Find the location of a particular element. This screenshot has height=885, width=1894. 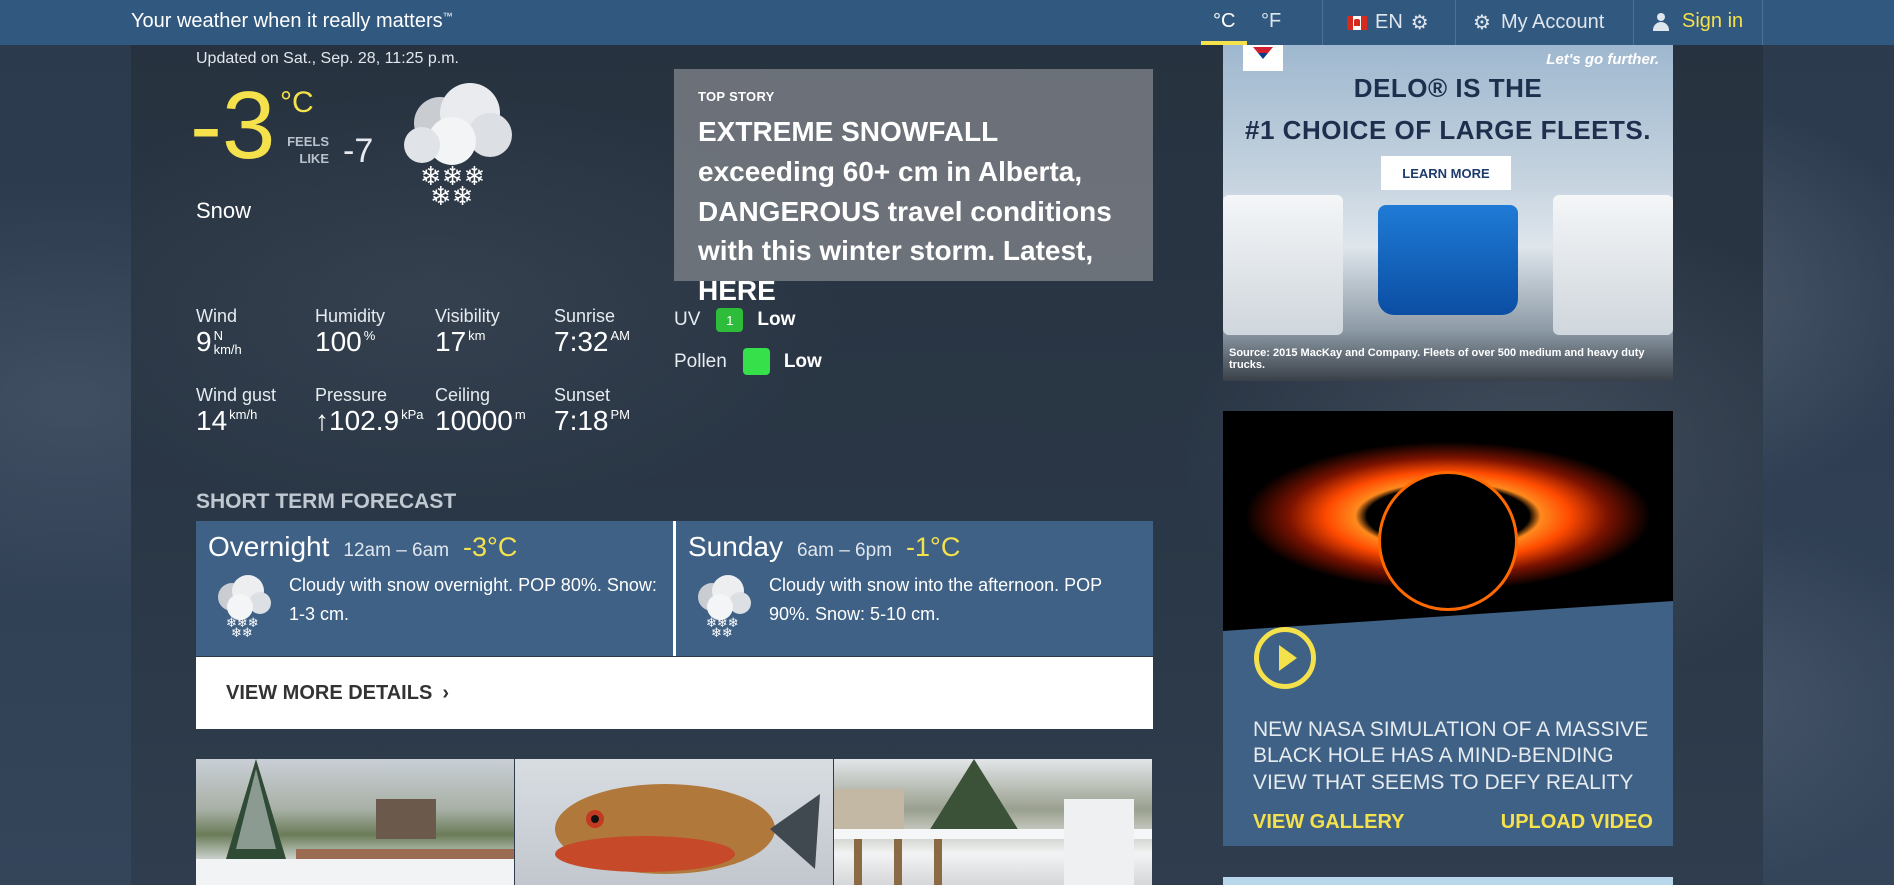

account-label: My Account is located at coordinates (1552, 22).